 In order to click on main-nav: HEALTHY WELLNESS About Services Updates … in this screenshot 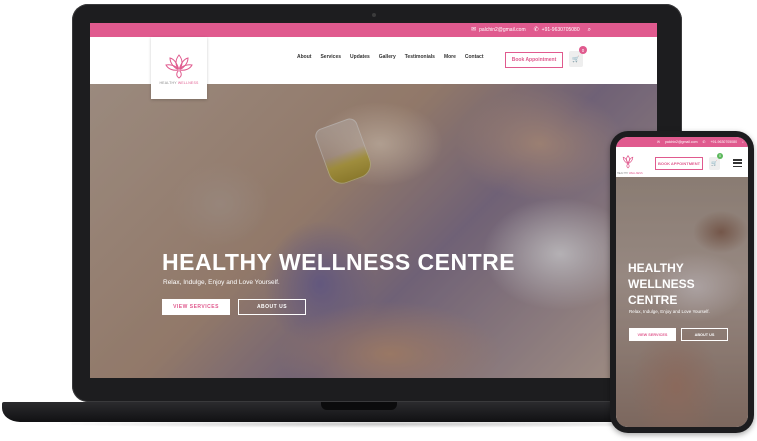, I will do `click(373, 68)`.